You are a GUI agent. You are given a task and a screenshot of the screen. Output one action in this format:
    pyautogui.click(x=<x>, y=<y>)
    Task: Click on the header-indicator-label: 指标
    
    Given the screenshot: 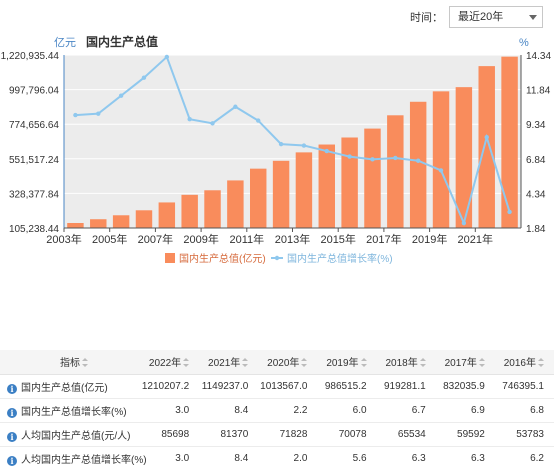 What is the action you would take?
    pyautogui.click(x=70, y=364)
    